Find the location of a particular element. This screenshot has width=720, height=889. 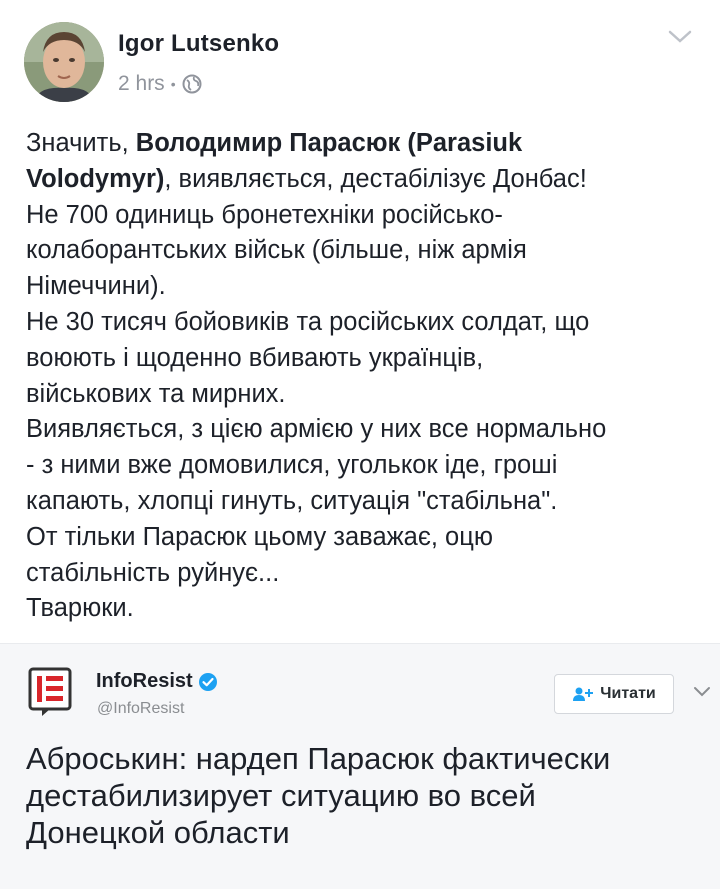

post-line: Не 700 одиниць бронетехніки російсько- is located at coordinates (264, 214).